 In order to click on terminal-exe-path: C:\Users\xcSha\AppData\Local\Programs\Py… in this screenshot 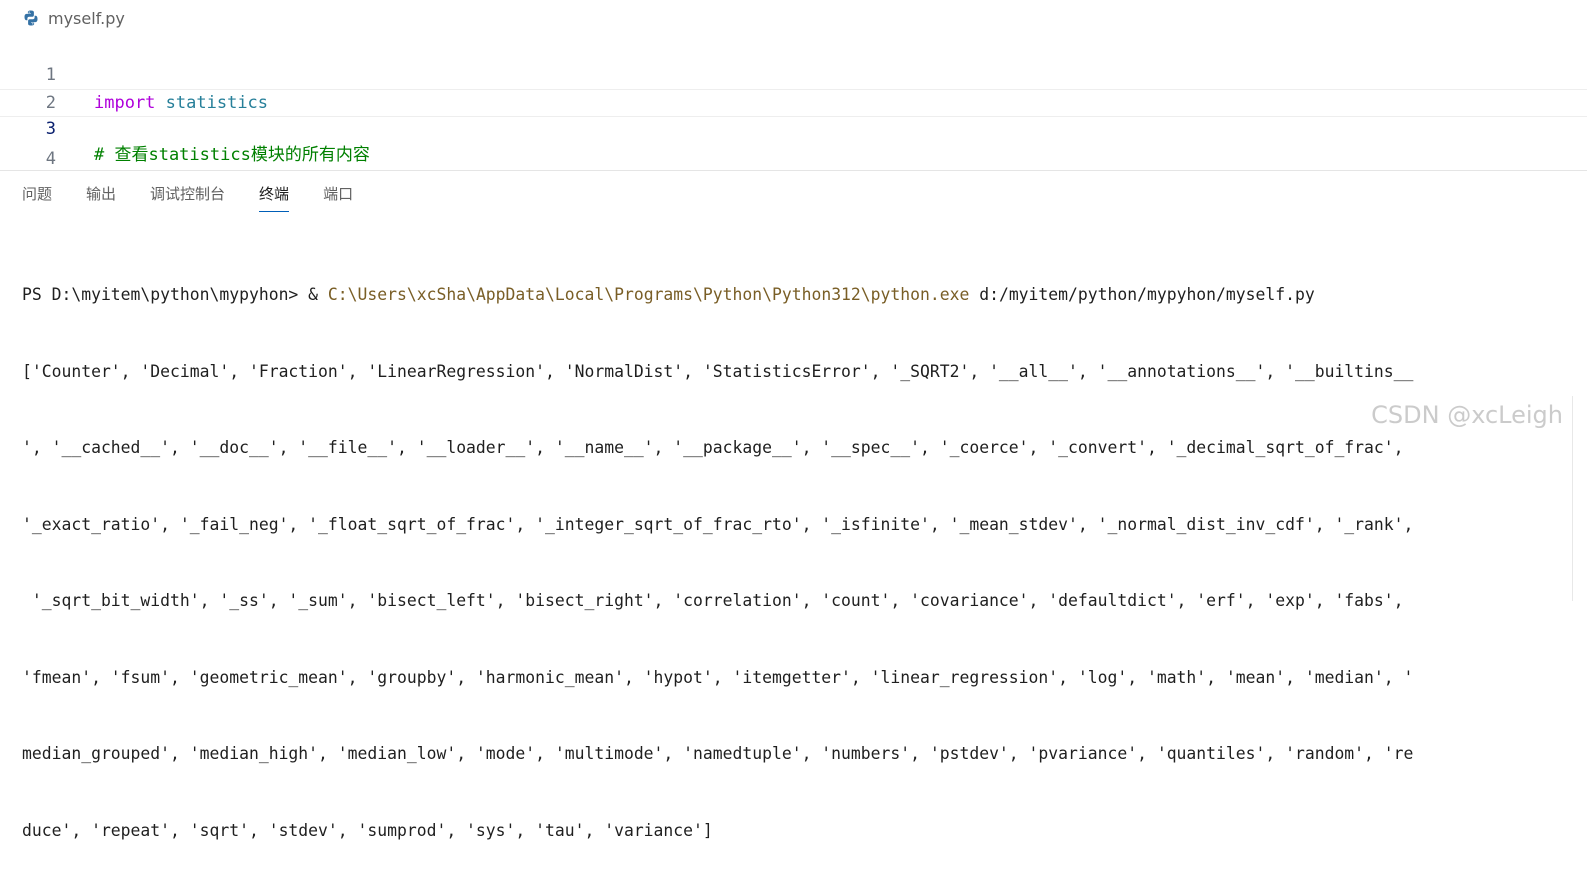, I will do `click(648, 294)`.